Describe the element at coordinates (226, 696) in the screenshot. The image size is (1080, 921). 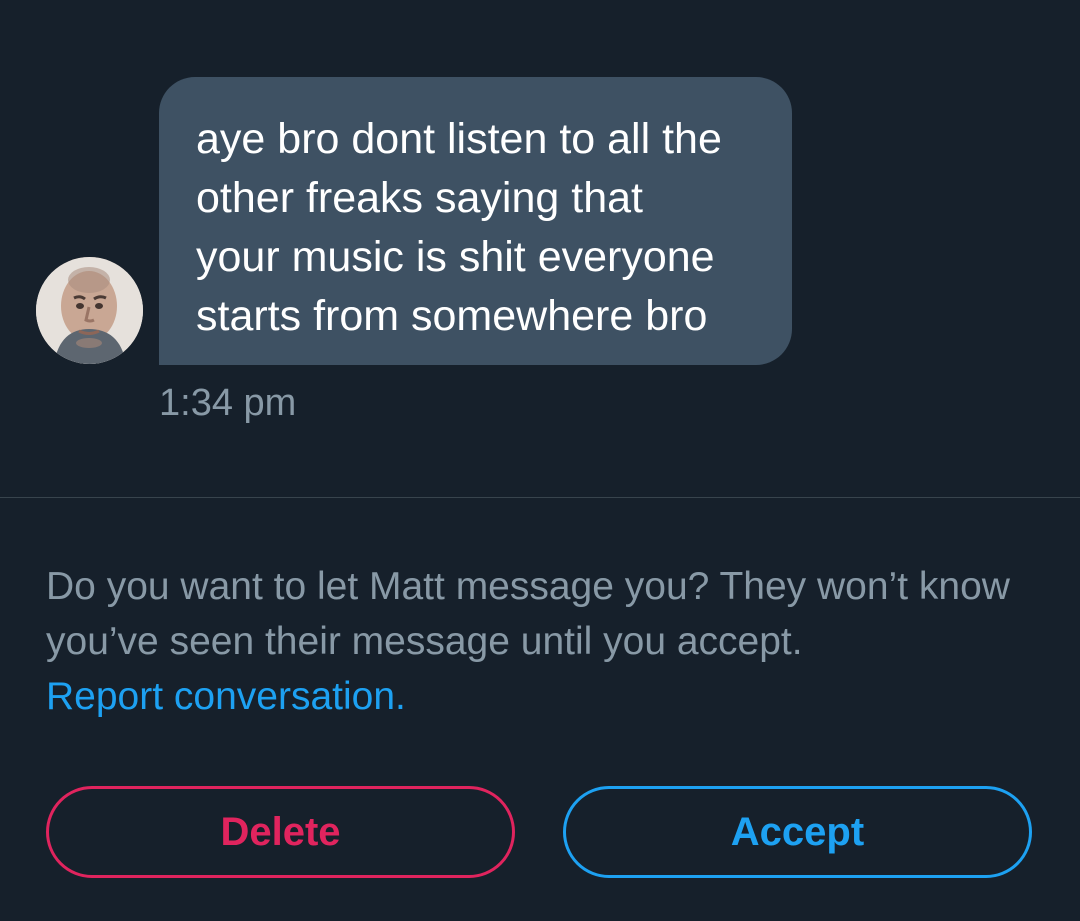
I see `report-conversation-link: Report conversation.` at that location.